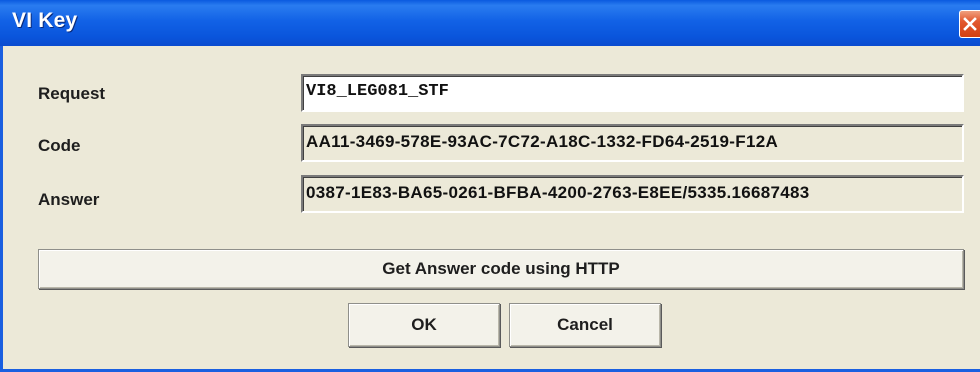 The image size is (980, 372). Describe the element at coordinates (632, 93) in the screenshot. I see `request-input: VI8_LEG081_STF` at that location.